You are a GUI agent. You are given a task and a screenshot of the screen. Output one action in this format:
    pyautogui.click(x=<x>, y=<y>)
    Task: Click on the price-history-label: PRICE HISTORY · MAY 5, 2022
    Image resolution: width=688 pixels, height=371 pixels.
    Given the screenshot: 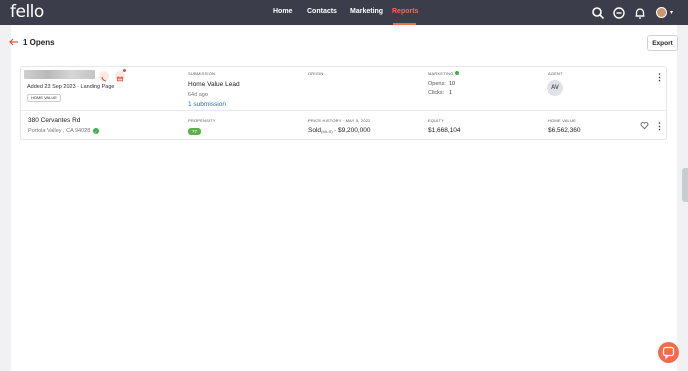 What is the action you would take?
    pyautogui.click(x=339, y=120)
    